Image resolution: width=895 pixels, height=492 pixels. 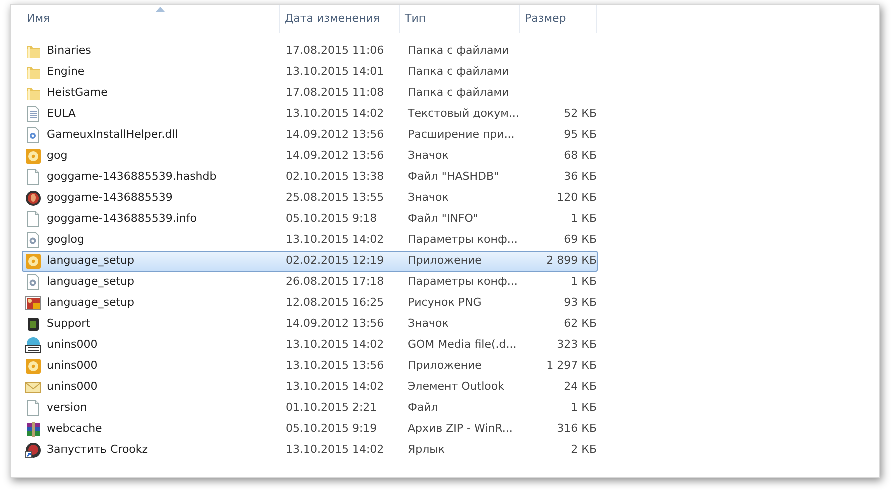 I want to click on file-row: gog 14.09.2012 13:56 Значок 68 КБ, so click(x=310, y=156).